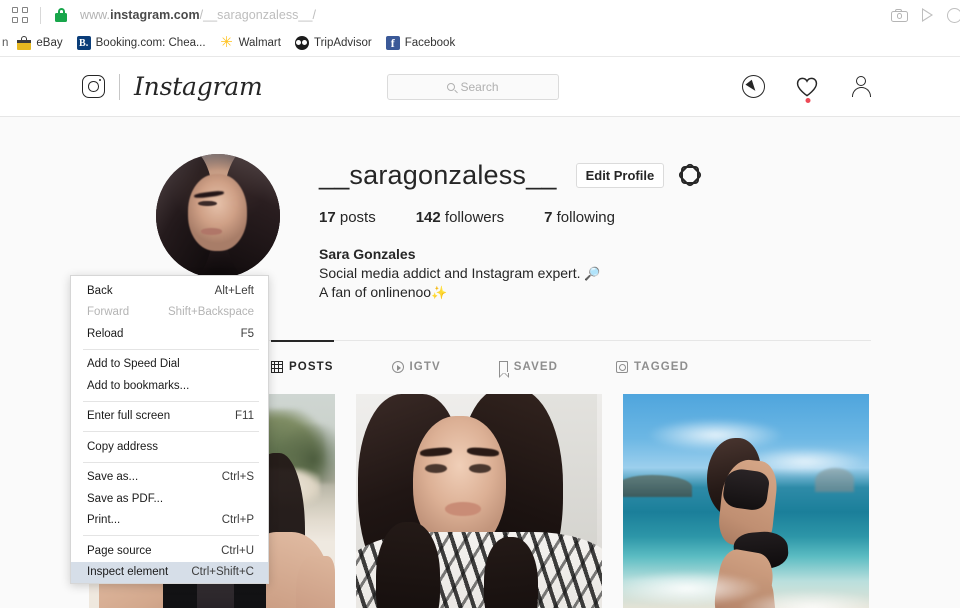 The image size is (960, 608). Describe the element at coordinates (451, 86) in the screenshot. I see `search-icon` at that location.